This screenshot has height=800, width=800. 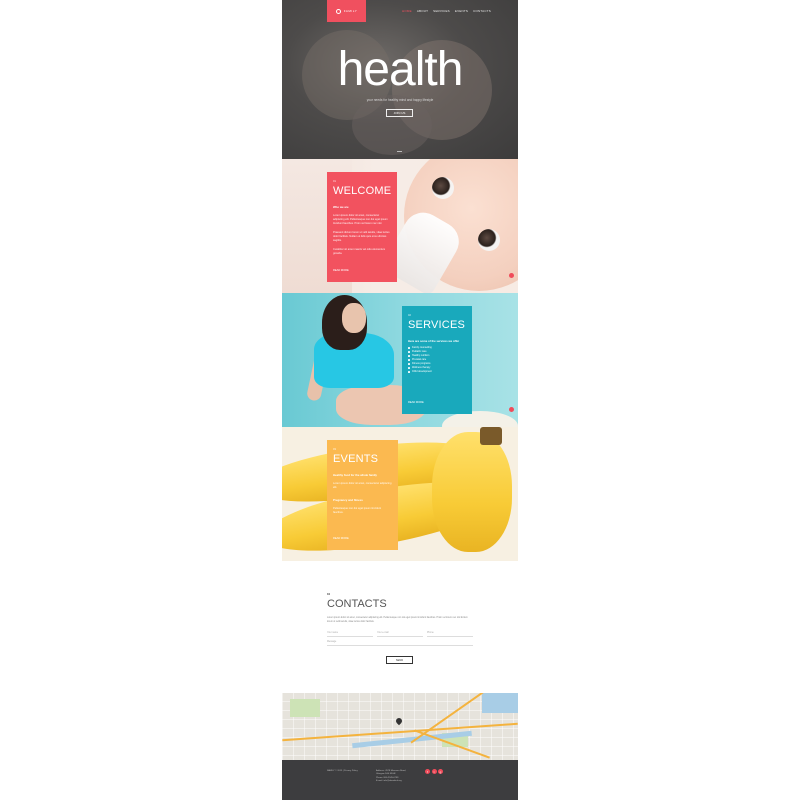 What do you see at coordinates (342, 771) in the screenshot?
I see `footer-copyright: FAMILY © 2015 | Privacy Policy` at bounding box center [342, 771].